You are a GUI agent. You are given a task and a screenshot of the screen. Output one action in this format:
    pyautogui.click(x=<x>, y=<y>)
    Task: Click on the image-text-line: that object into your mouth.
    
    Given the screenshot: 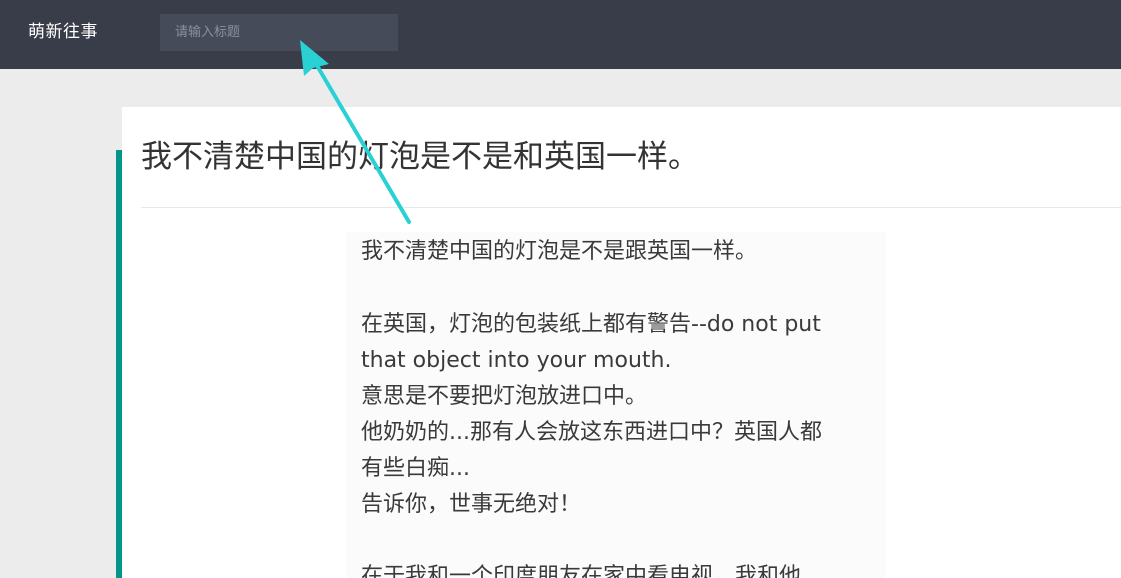 What is the action you would take?
    pyautogui.click(x=516, y=360)
    